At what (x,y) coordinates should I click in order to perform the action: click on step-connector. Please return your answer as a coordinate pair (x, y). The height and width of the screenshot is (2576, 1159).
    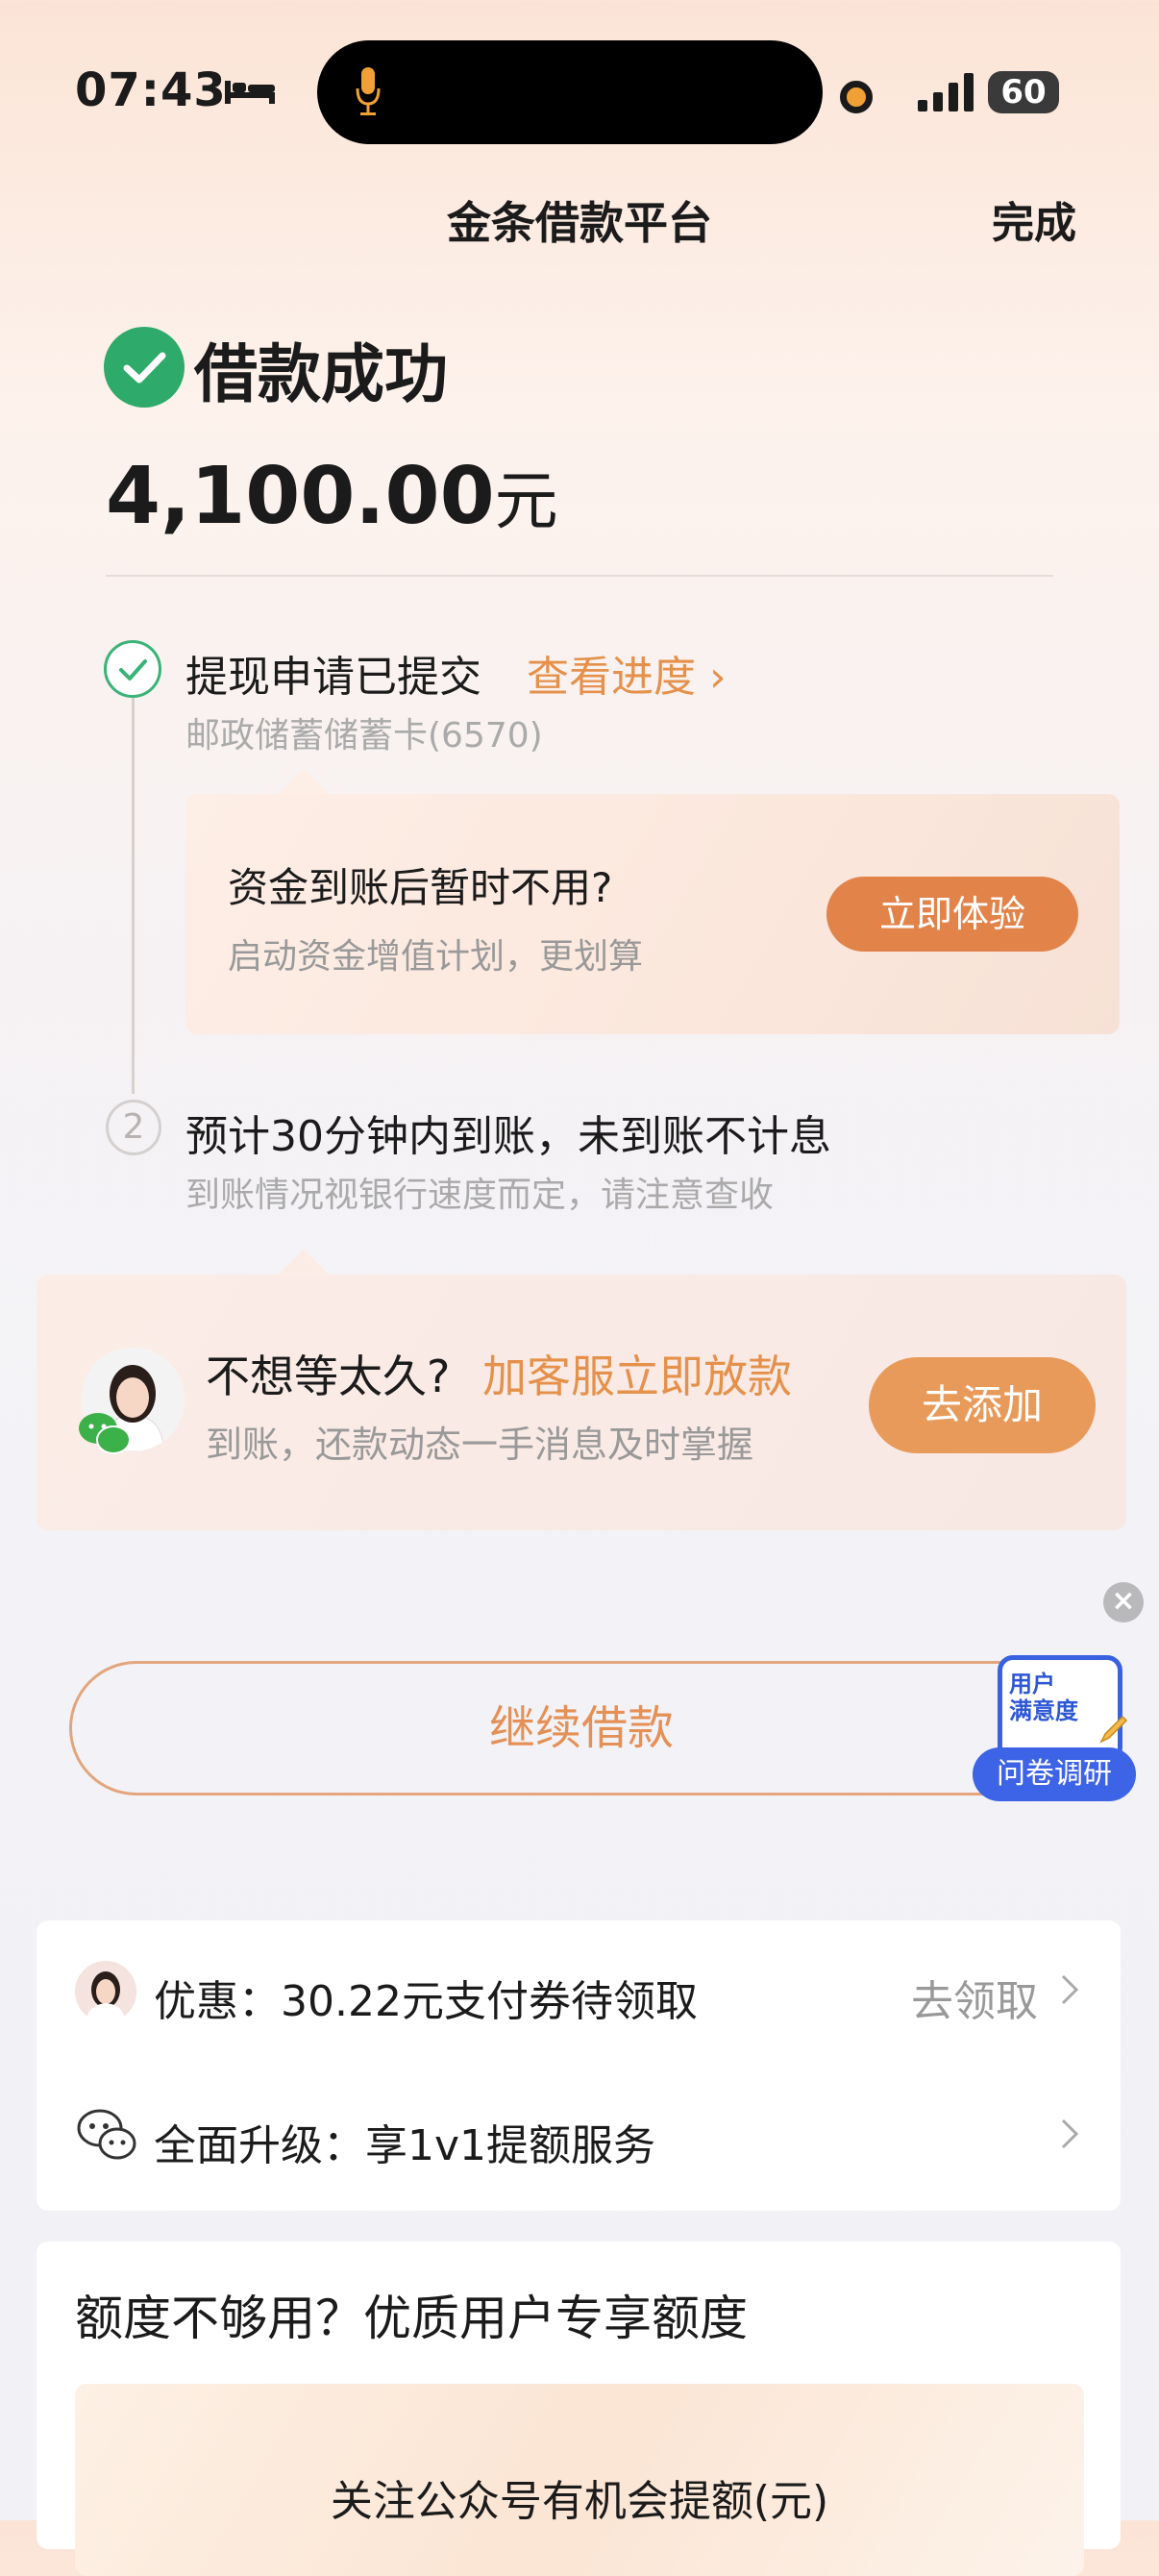
    Looking at the image, I should click on (133, 896).